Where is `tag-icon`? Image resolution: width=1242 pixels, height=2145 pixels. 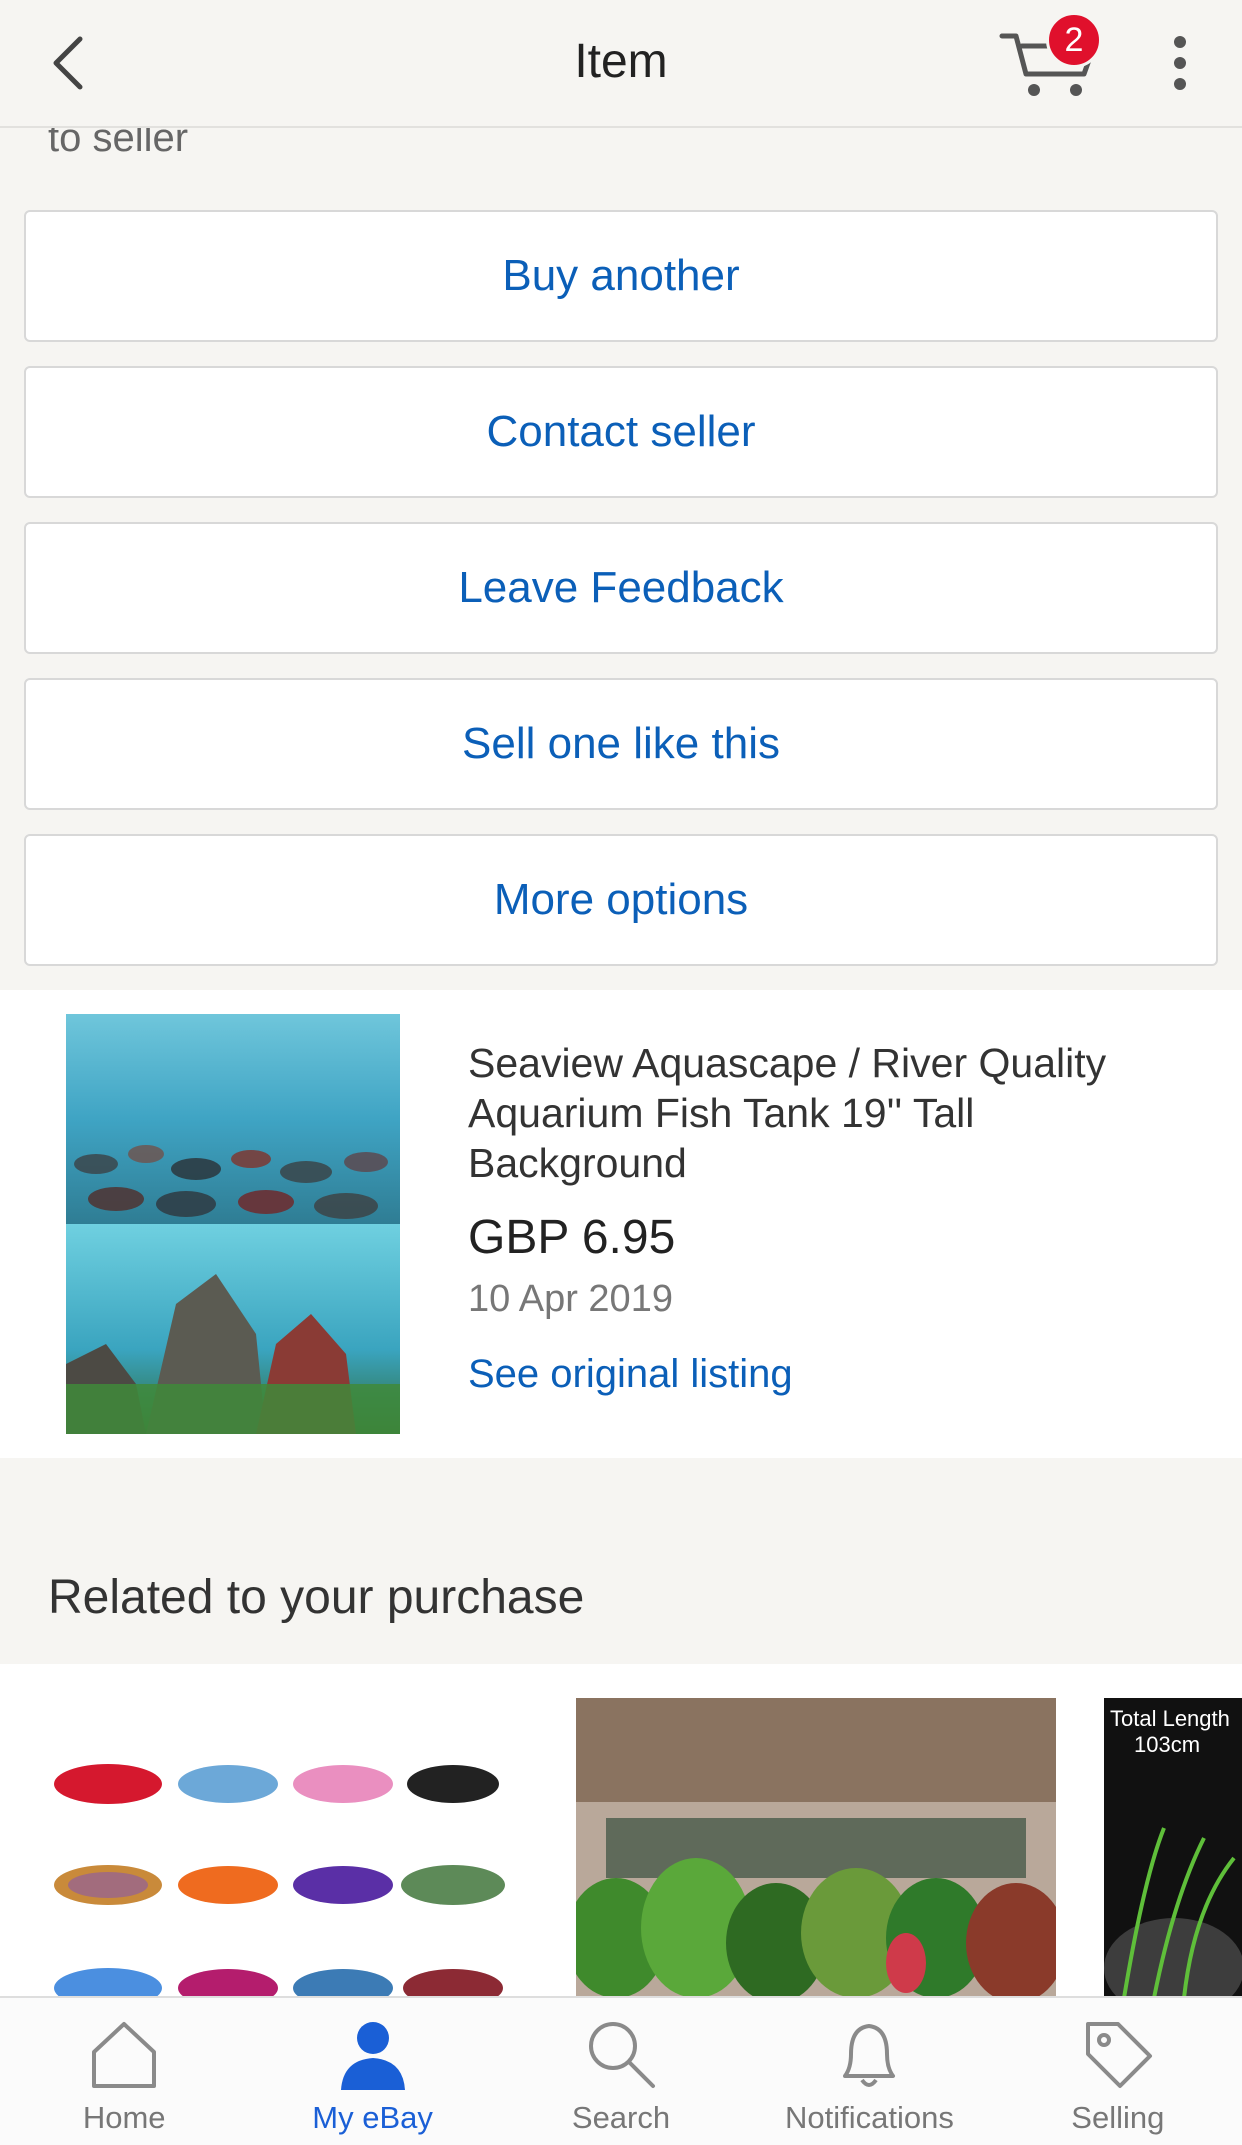 tag-icon is located at coordinates (1118, 2055).